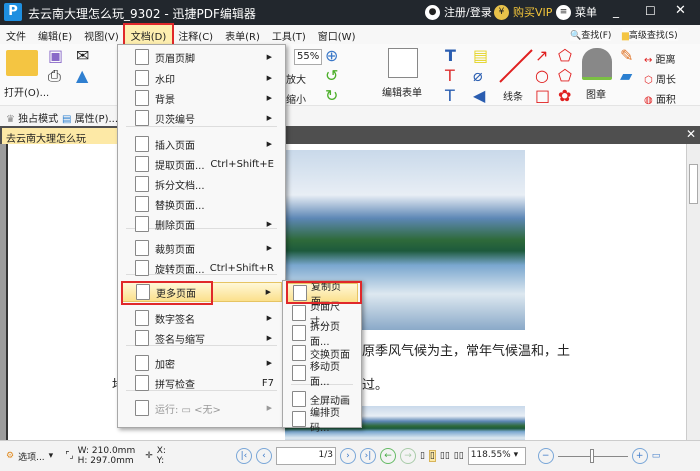 The image size is (700, 471). Describe the element at coordinates (660, 58) in the screenshot. I see `distance-button: ↔ 距离` at that location.